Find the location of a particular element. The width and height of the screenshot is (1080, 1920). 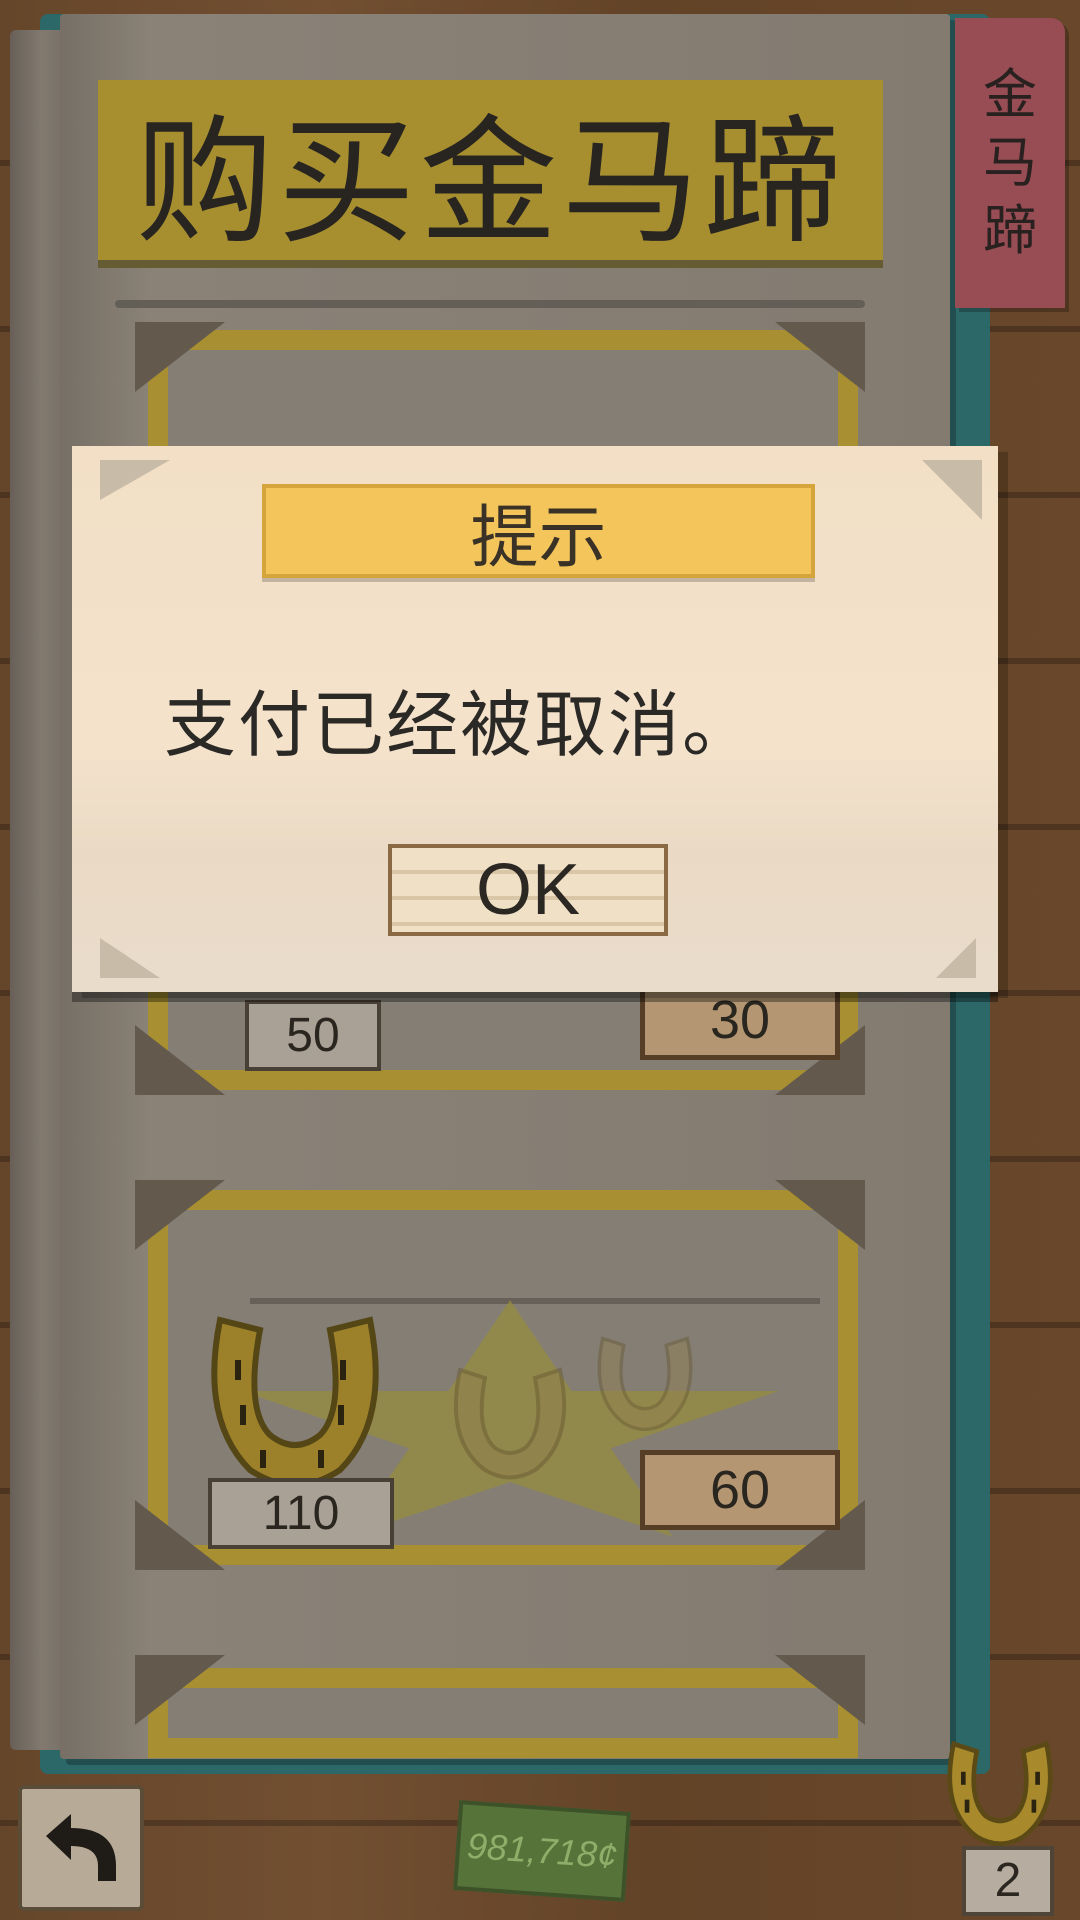

dialog-title: 提示 is located at coordinates (538, 538).